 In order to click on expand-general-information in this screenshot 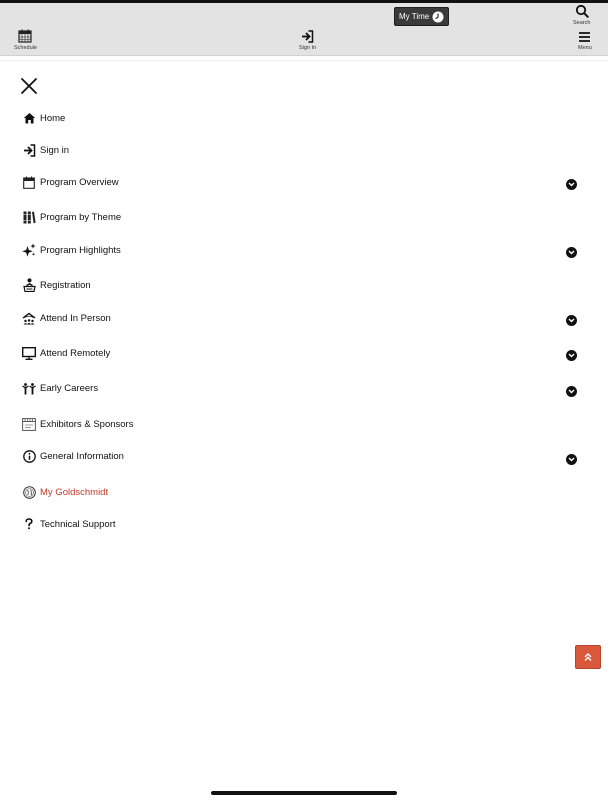, I will do `click(571, 459)`.